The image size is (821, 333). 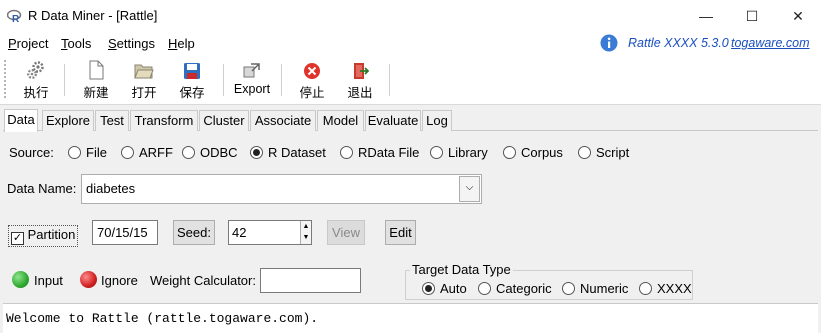 I want to click on tab-cluster: Cluster, so click(x=224, y=120).